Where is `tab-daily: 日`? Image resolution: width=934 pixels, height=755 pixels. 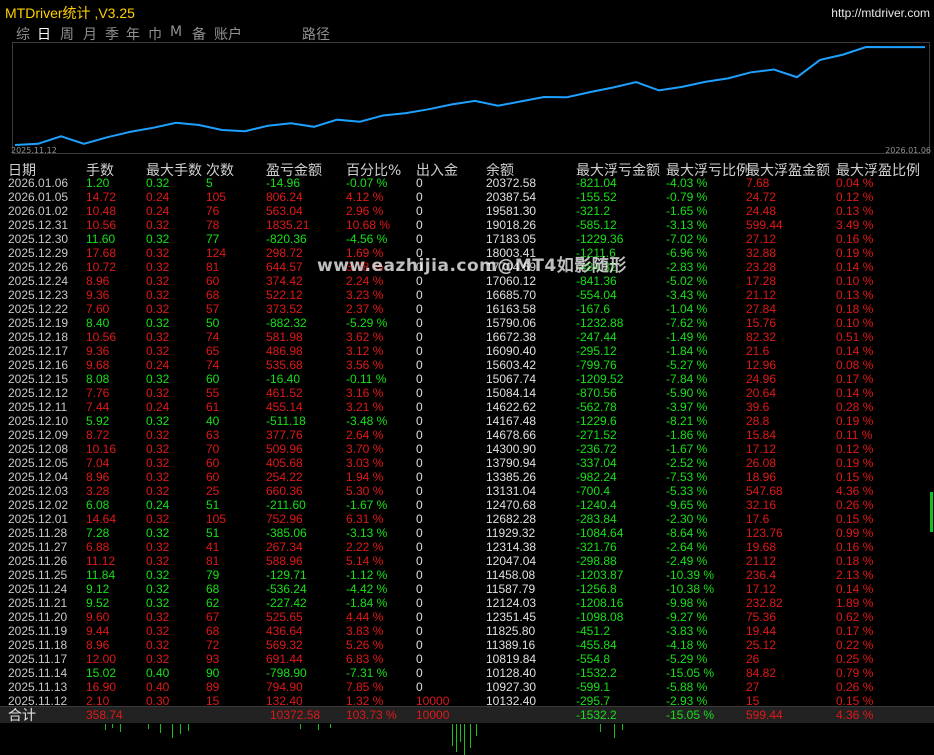
tab-daily: 日 is located at coordinates (44, 34).